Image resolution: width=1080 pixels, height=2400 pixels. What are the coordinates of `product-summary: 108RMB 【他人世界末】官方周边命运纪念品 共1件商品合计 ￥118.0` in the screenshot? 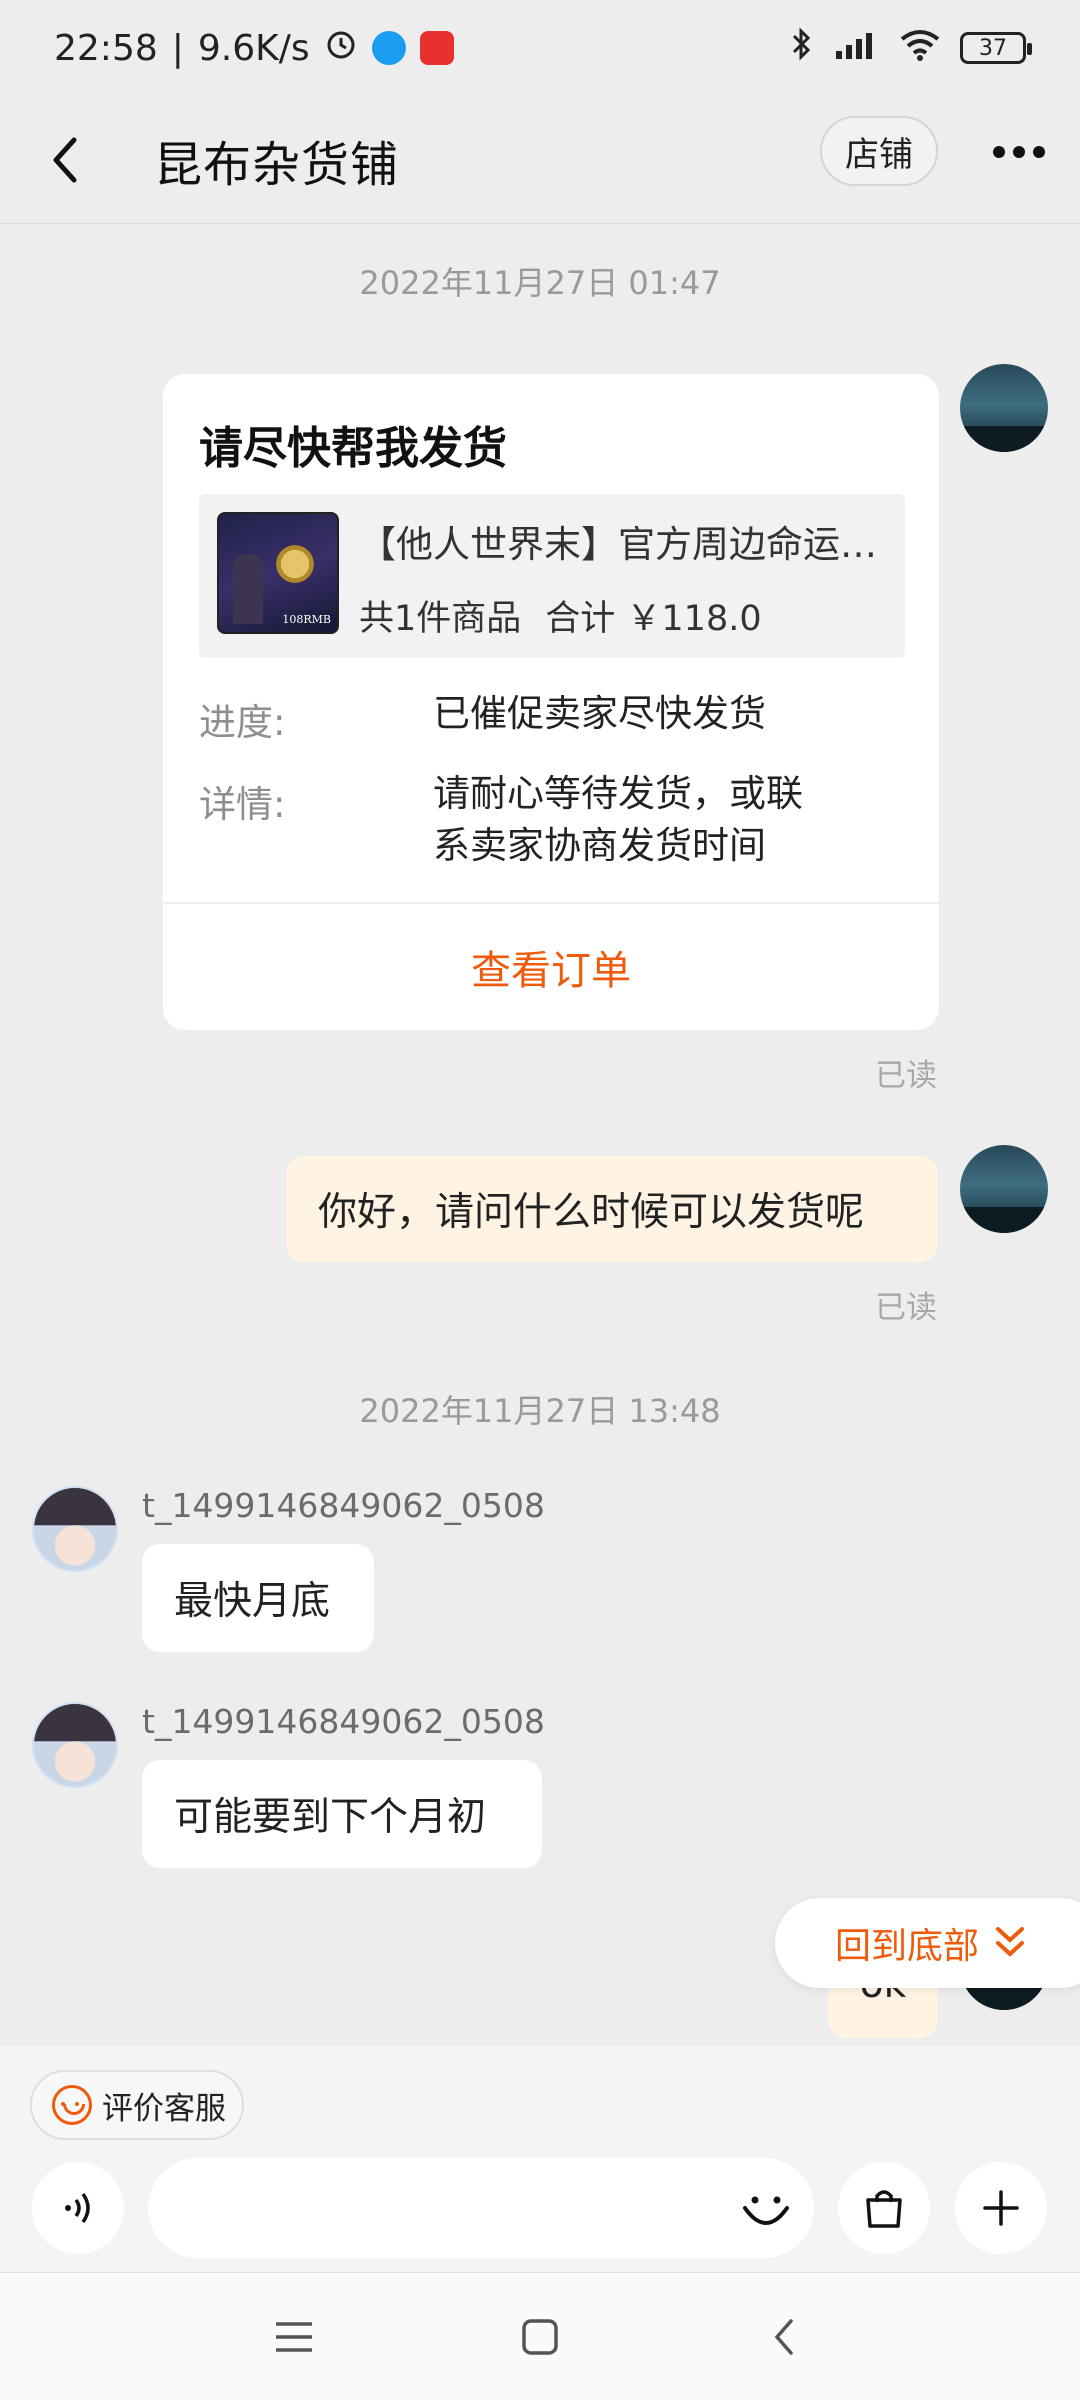 It's located at (552, 576).